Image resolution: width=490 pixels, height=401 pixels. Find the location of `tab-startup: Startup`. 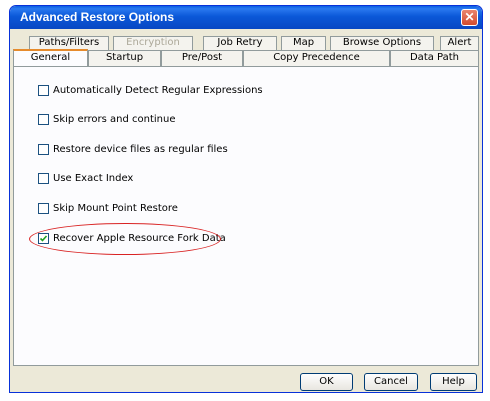

tab-startup: Startup is located at coordinates (124, 58).